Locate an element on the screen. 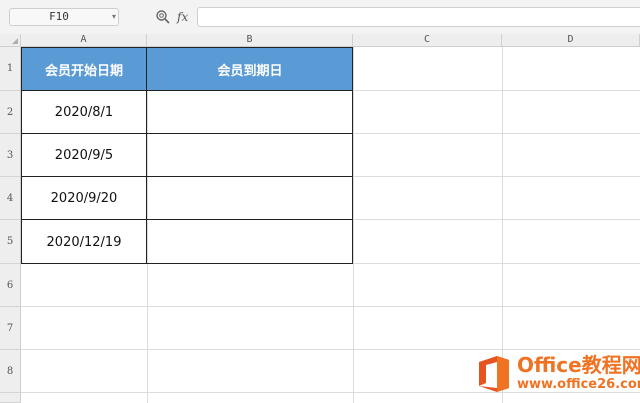 The image size is (640, 403). row-header-3: 3 is located at coordinates (10, 155).